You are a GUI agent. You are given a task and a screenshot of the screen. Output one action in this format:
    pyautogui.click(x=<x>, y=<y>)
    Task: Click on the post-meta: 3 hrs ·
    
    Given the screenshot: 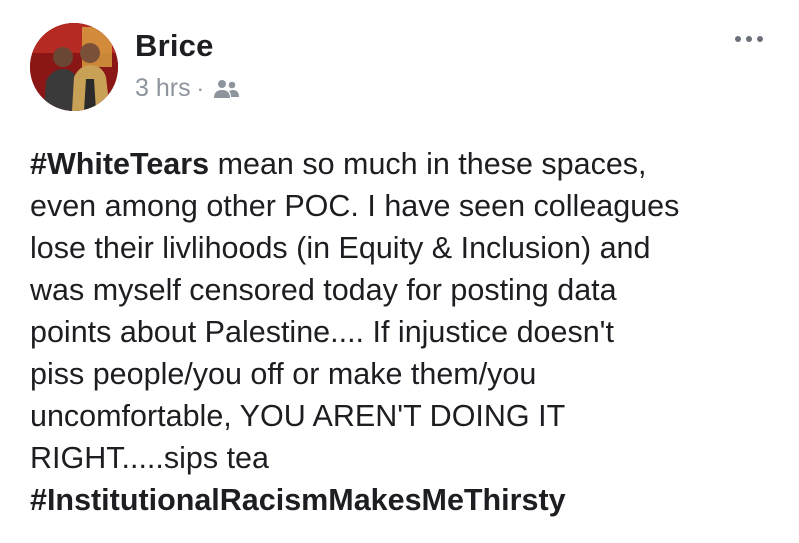 What is the action you would take?
    pyautogui.click(x=188, y=88)
    